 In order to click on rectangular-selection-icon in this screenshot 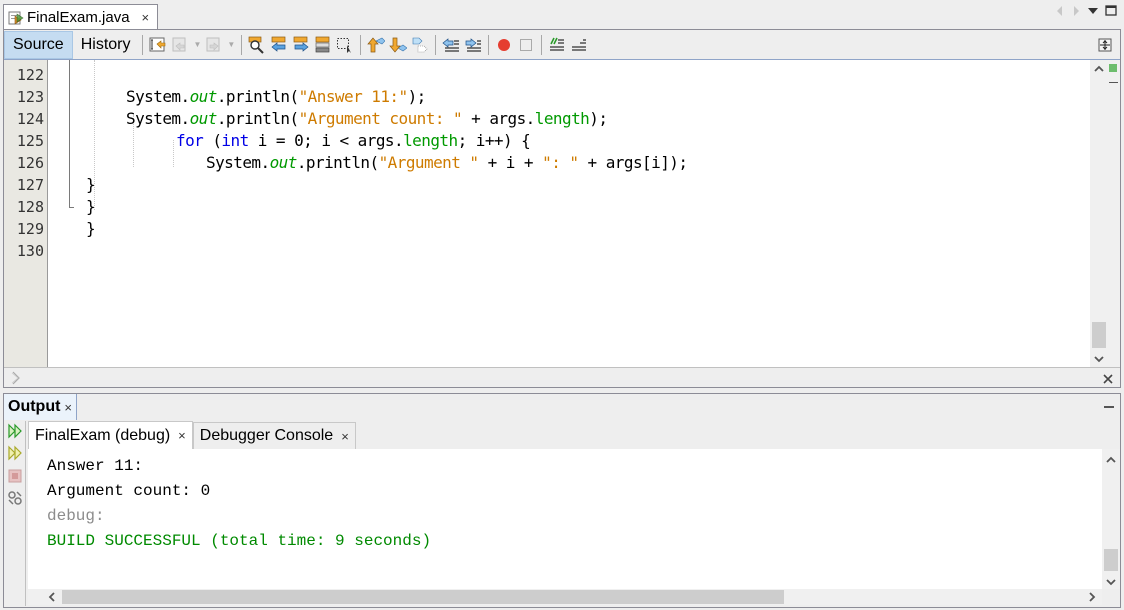, I will do `click(345, 45)`.